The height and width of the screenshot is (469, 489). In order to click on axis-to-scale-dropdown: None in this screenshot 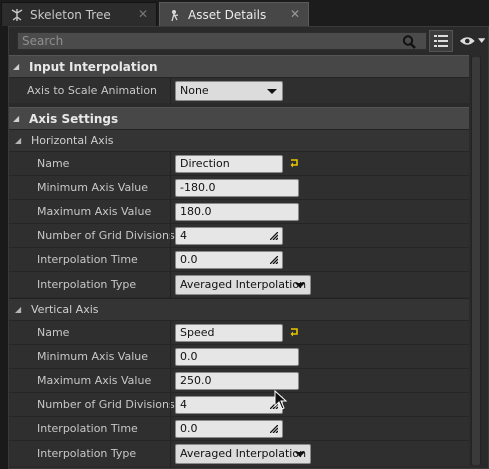, I will do `click(229, 91)`.